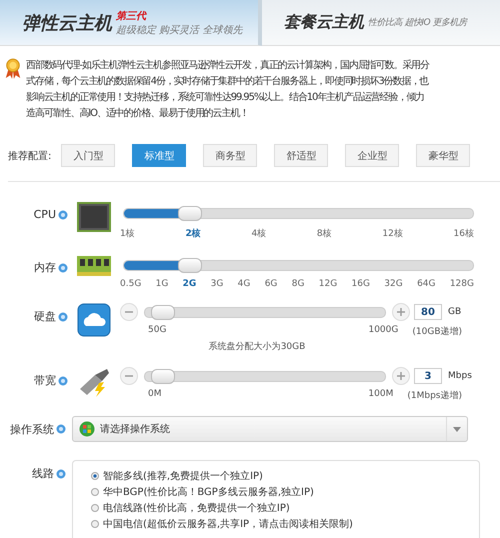 The width and height of the screenshot is (500, 538). Describe the element at coordinates (226, 97) in the screenshot. I see `intro-text-line: 影响云主机的正常使用！支持热迁移，系统可靠性达99.95%以上。结合10年主机产品运营经验，倾力` at that location.